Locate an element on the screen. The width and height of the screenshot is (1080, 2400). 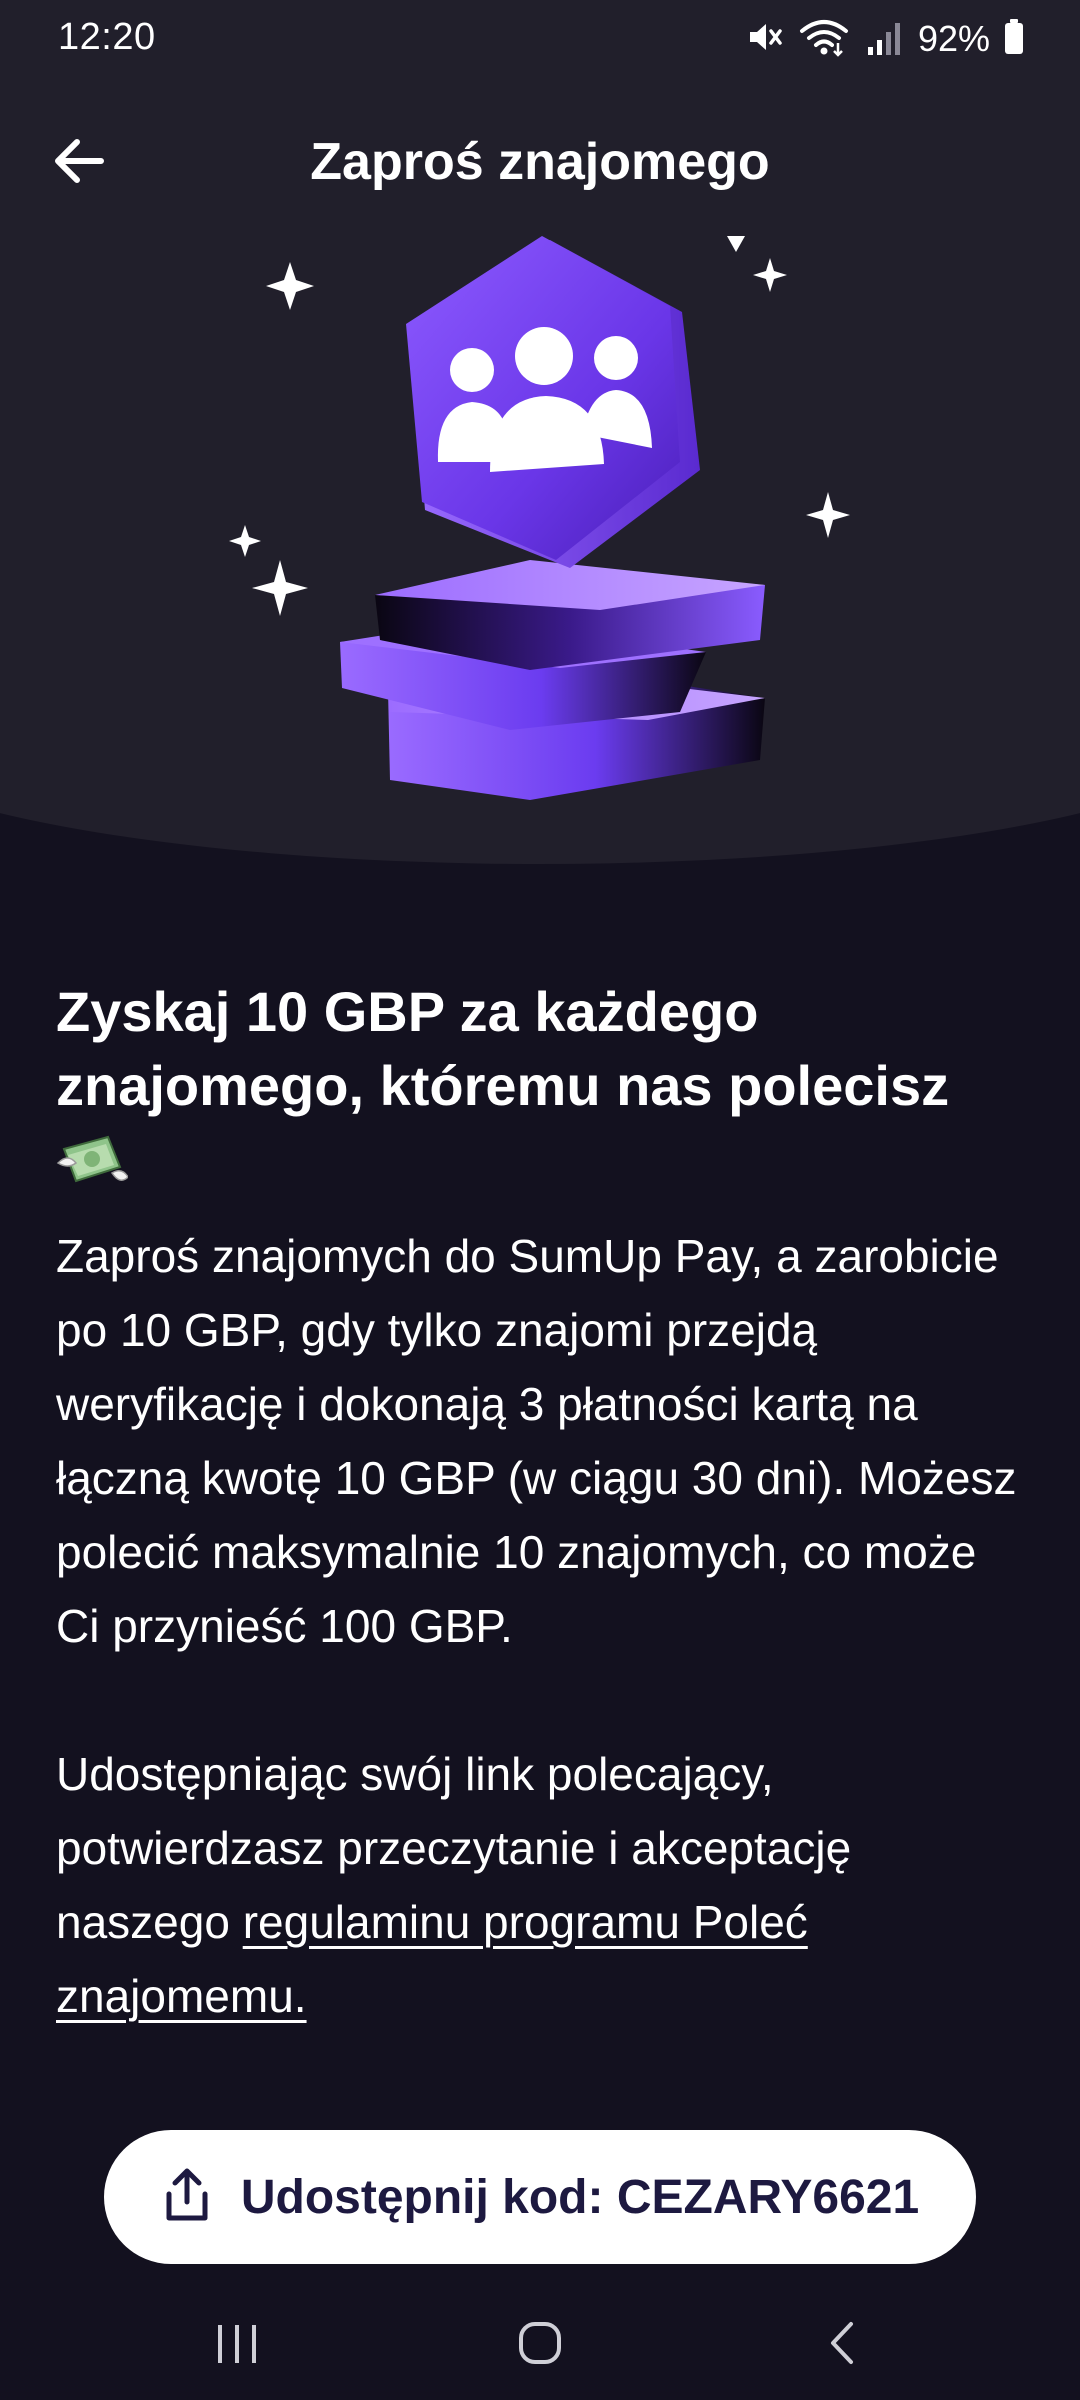
wifi-icon is located at coordinates (824, 39).